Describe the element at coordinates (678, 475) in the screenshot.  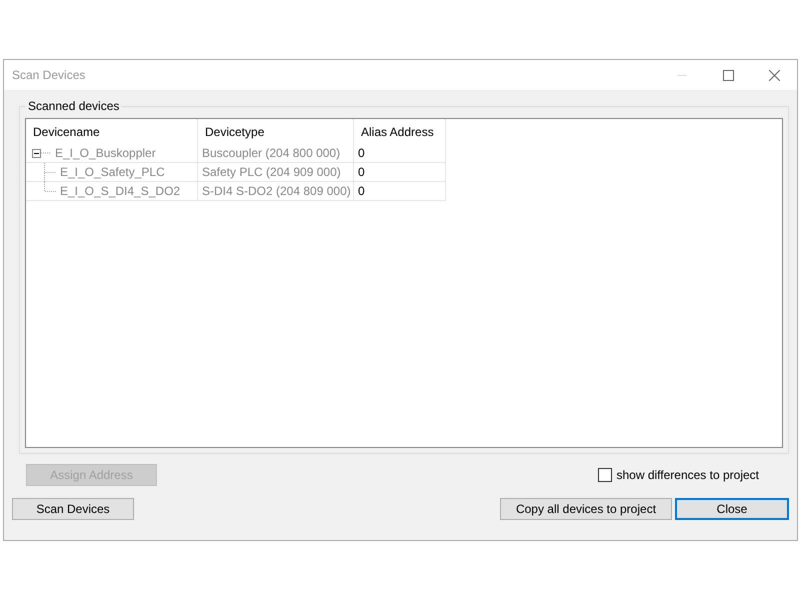
I see `show-differences-checkbox: show differences to project` at that location.